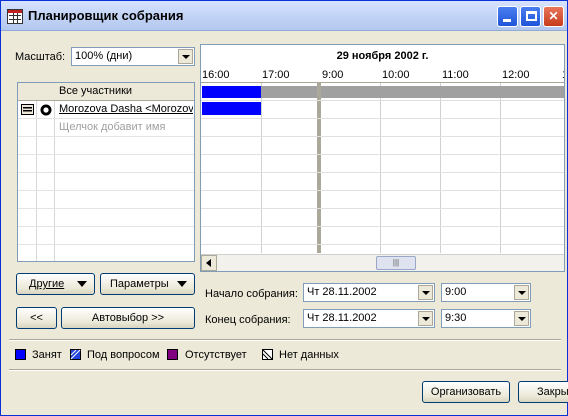 This screenshot has height=416, width=568. What do you see at coordinates (106, 15) in the screenshot?
I see `window-title: Планировщик собрания` at bounding box center [106, 15].